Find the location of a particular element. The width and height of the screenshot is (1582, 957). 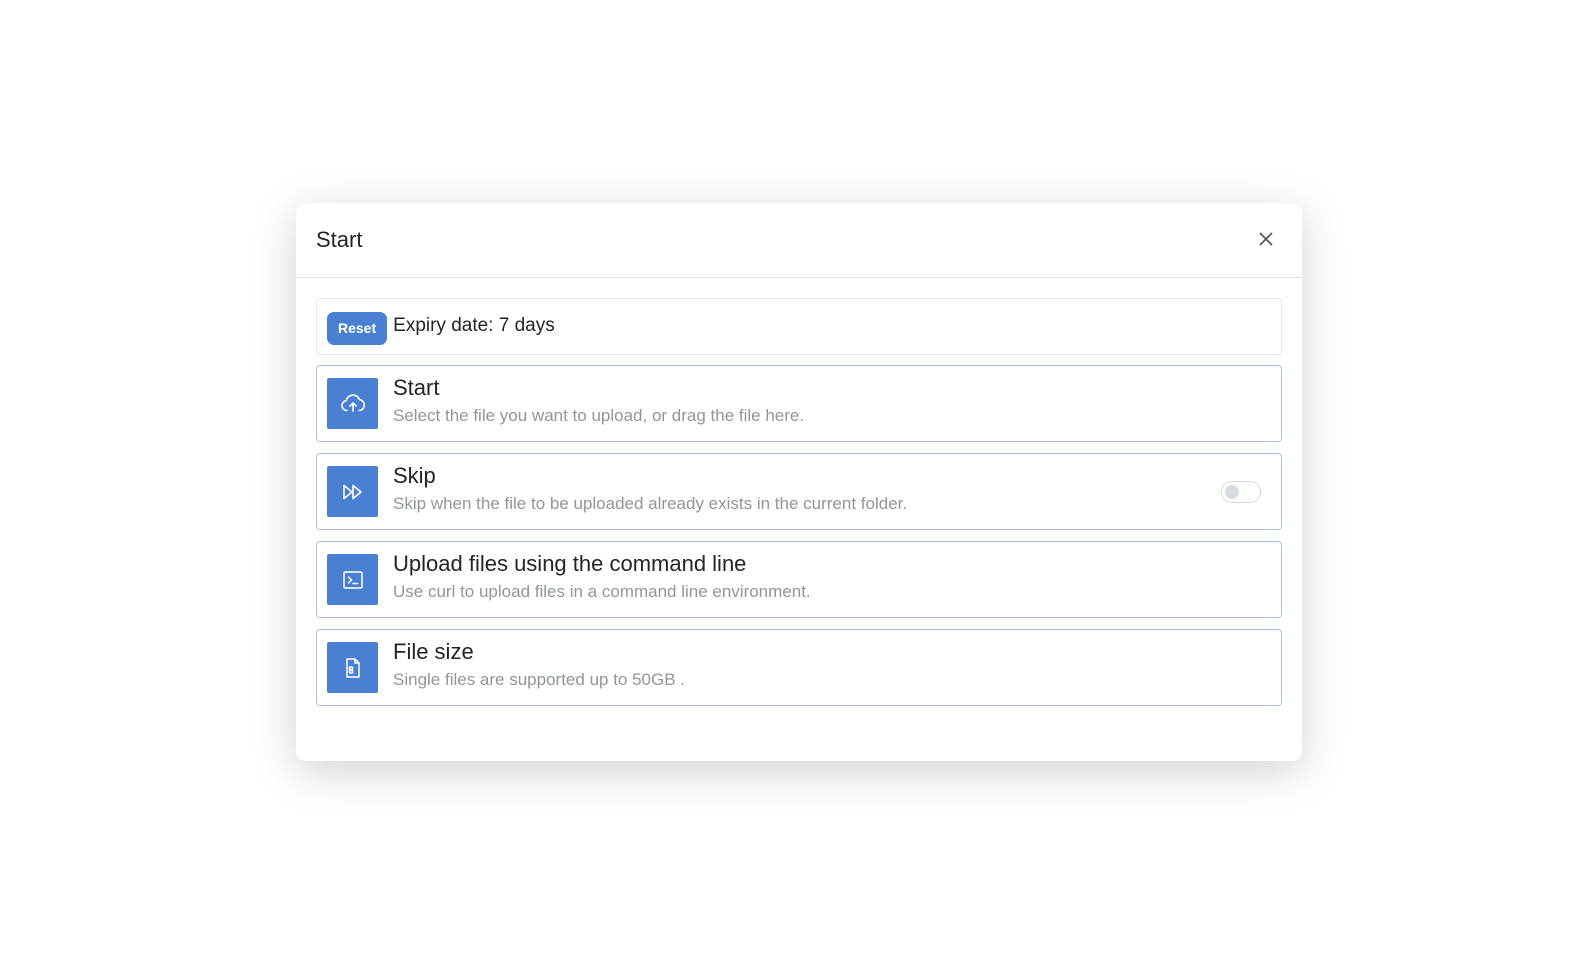

file-icon is located at coordinates (352, 667).